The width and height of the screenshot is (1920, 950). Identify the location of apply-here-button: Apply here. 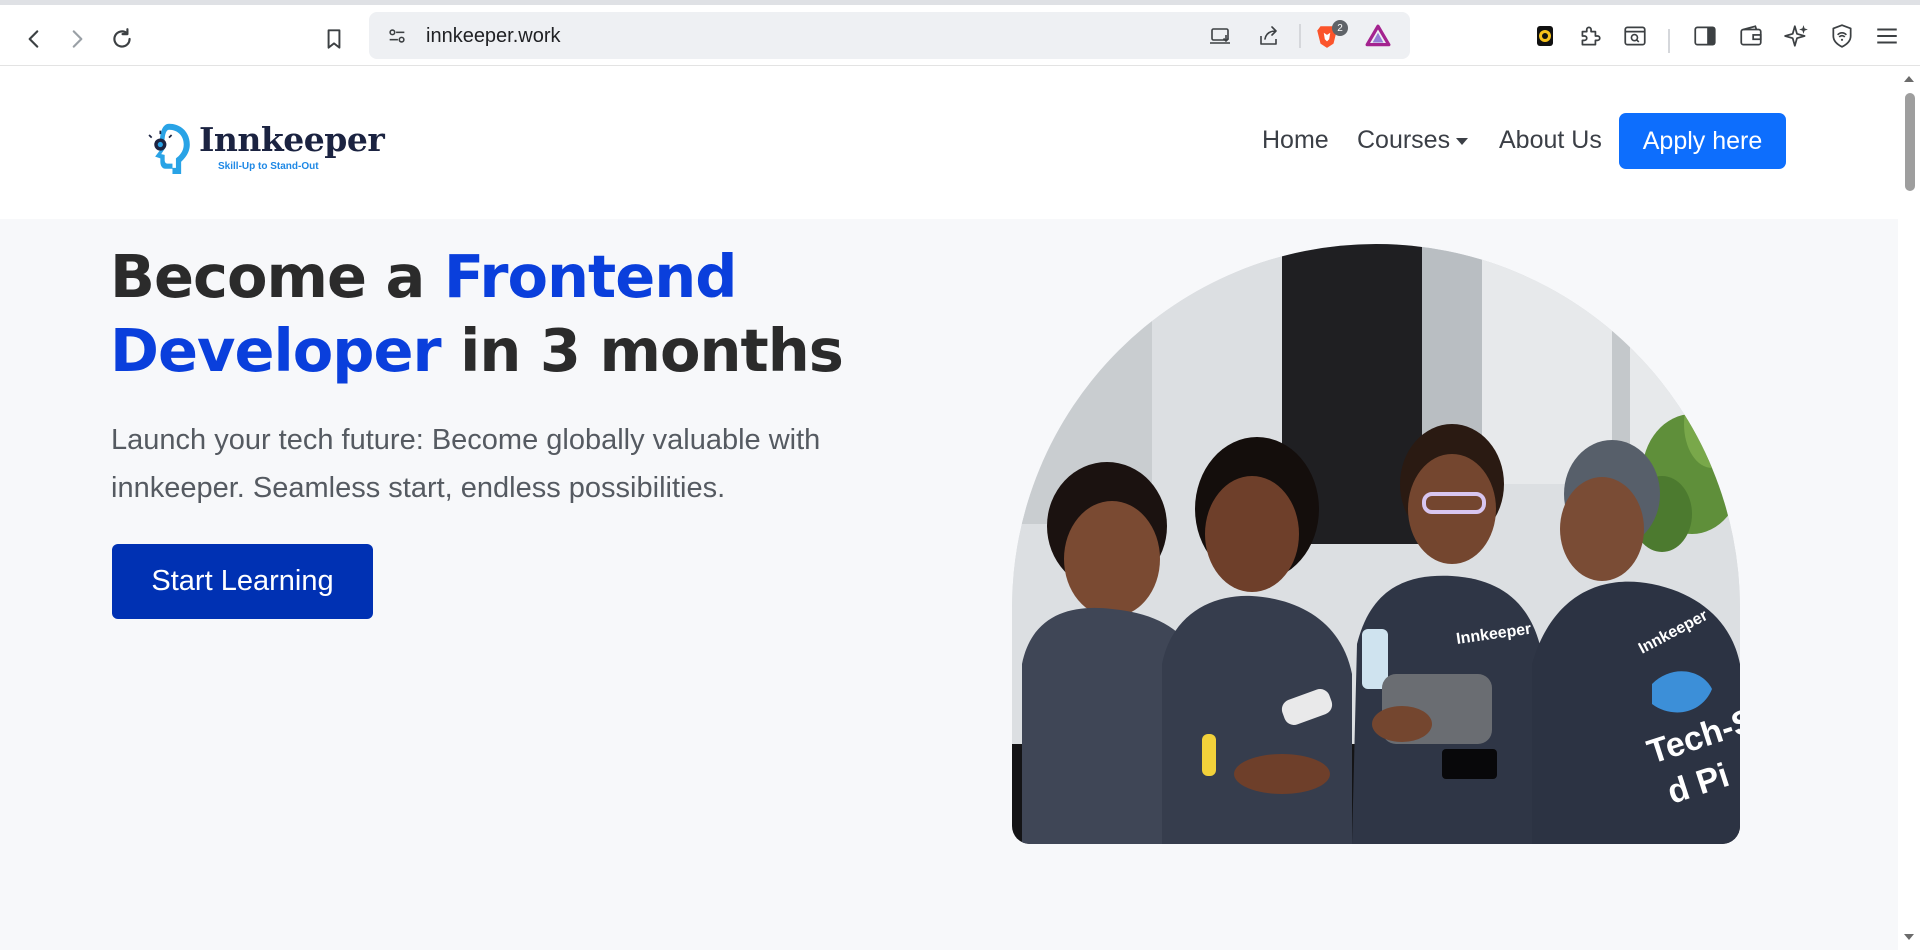
(1702, 141).